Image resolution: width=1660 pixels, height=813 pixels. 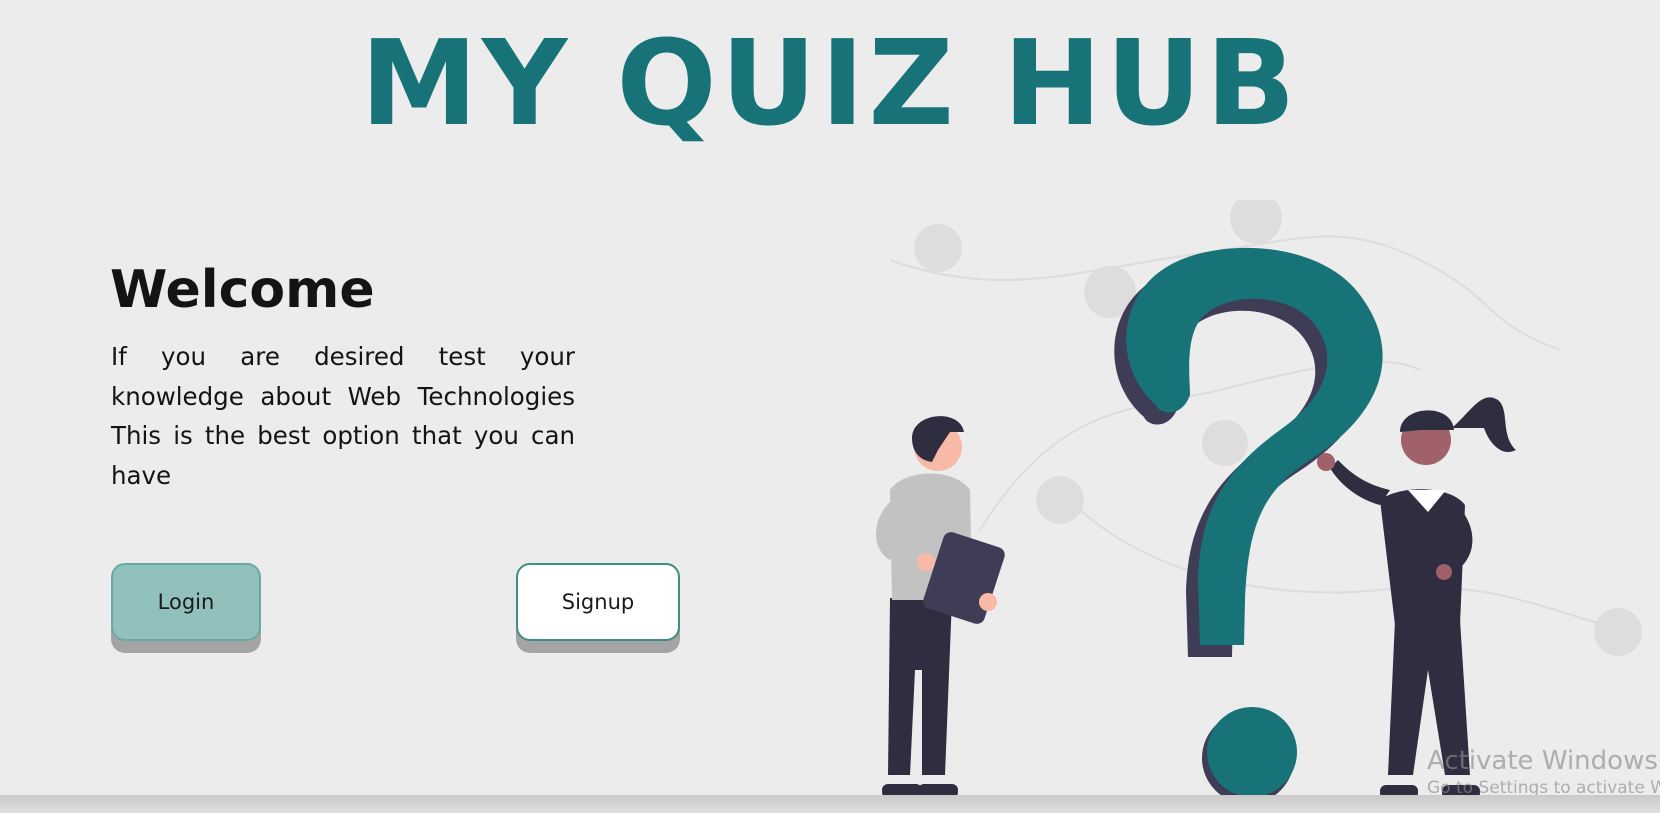 What do you see at coordinates (830, 804) in the screenshot?
I see `bottom-strip` at bounding box center [830, 804].